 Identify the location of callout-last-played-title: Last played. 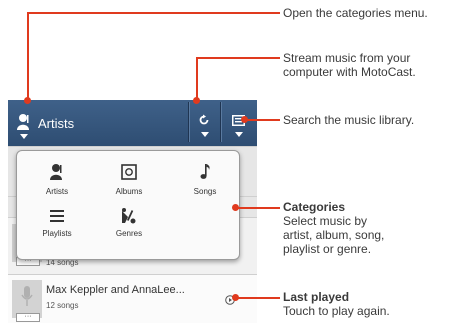
(316, 297).